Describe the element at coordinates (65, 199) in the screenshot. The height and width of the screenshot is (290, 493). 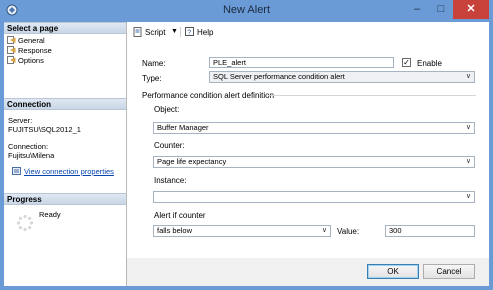
I see `progress-heading: Progress` at that location.